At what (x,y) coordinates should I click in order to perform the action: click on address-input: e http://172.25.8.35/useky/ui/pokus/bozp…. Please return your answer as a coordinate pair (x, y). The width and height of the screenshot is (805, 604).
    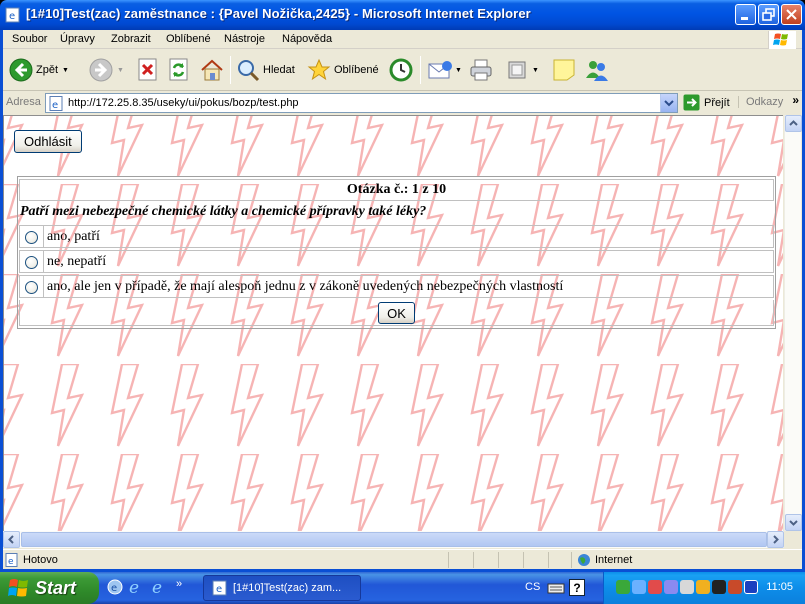
    Looking at the image, I should click on (361, 103).